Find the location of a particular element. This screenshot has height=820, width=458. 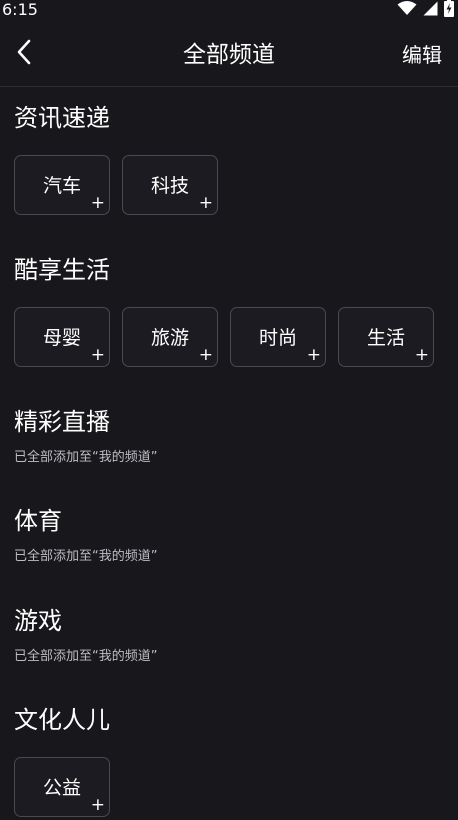

status-bar: 6:15 is located at coordinates (229, 11).